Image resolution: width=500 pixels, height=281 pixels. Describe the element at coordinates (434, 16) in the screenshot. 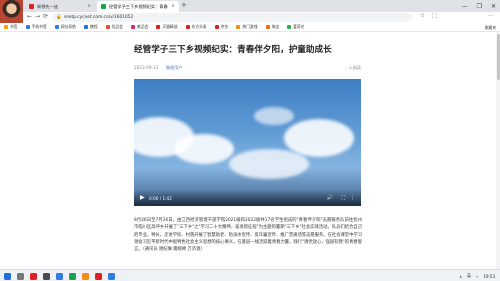

I see `extensions-icon: ⬚` at that location.